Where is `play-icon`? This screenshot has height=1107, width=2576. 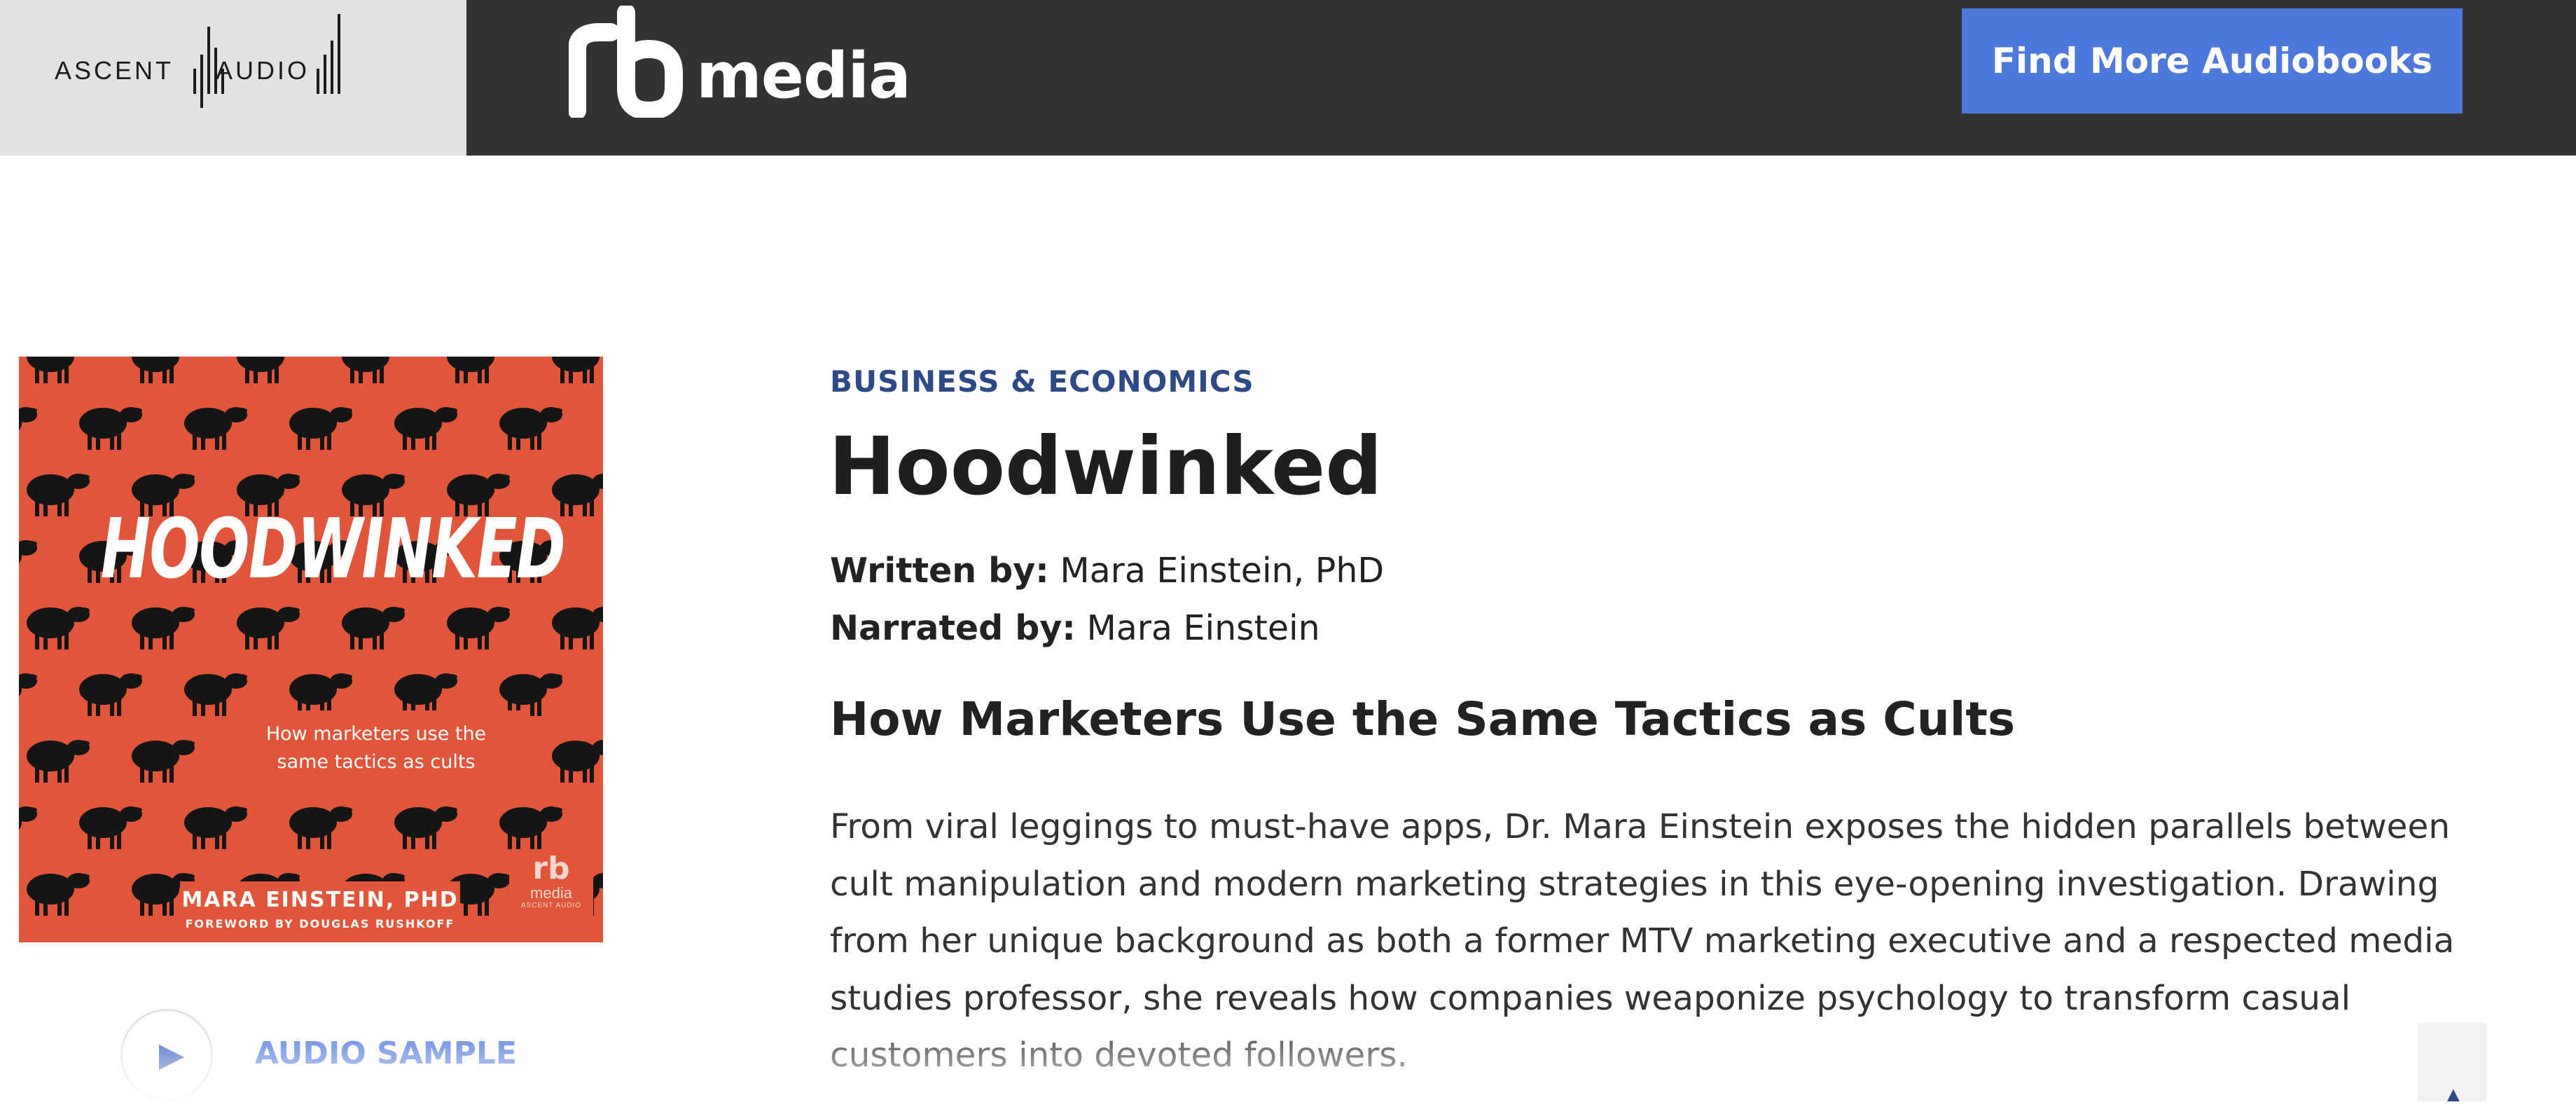 play-icon is located at coordinates (171, 1057).